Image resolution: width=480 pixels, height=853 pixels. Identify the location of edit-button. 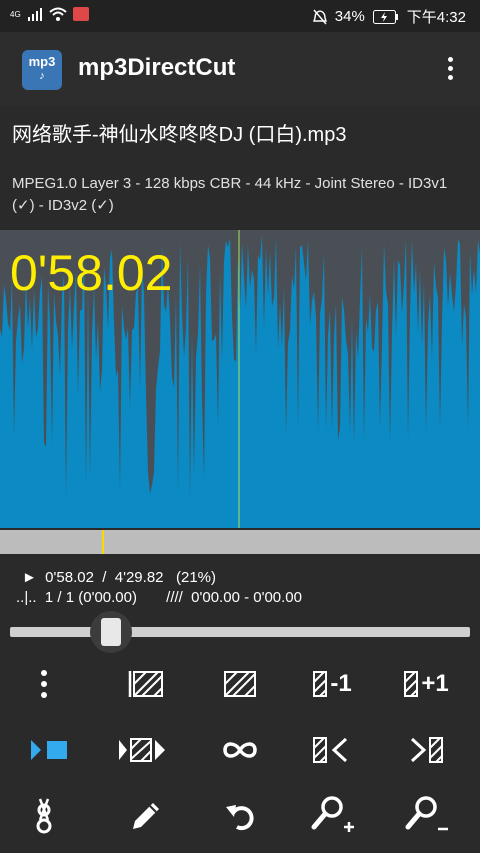
(146, 816).